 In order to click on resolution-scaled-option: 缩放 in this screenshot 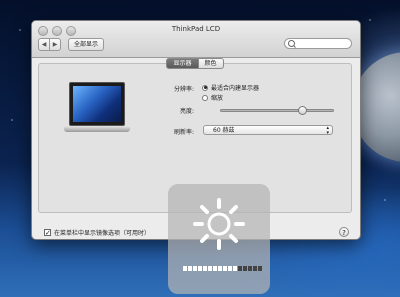, I will do `click(212, 97)`.